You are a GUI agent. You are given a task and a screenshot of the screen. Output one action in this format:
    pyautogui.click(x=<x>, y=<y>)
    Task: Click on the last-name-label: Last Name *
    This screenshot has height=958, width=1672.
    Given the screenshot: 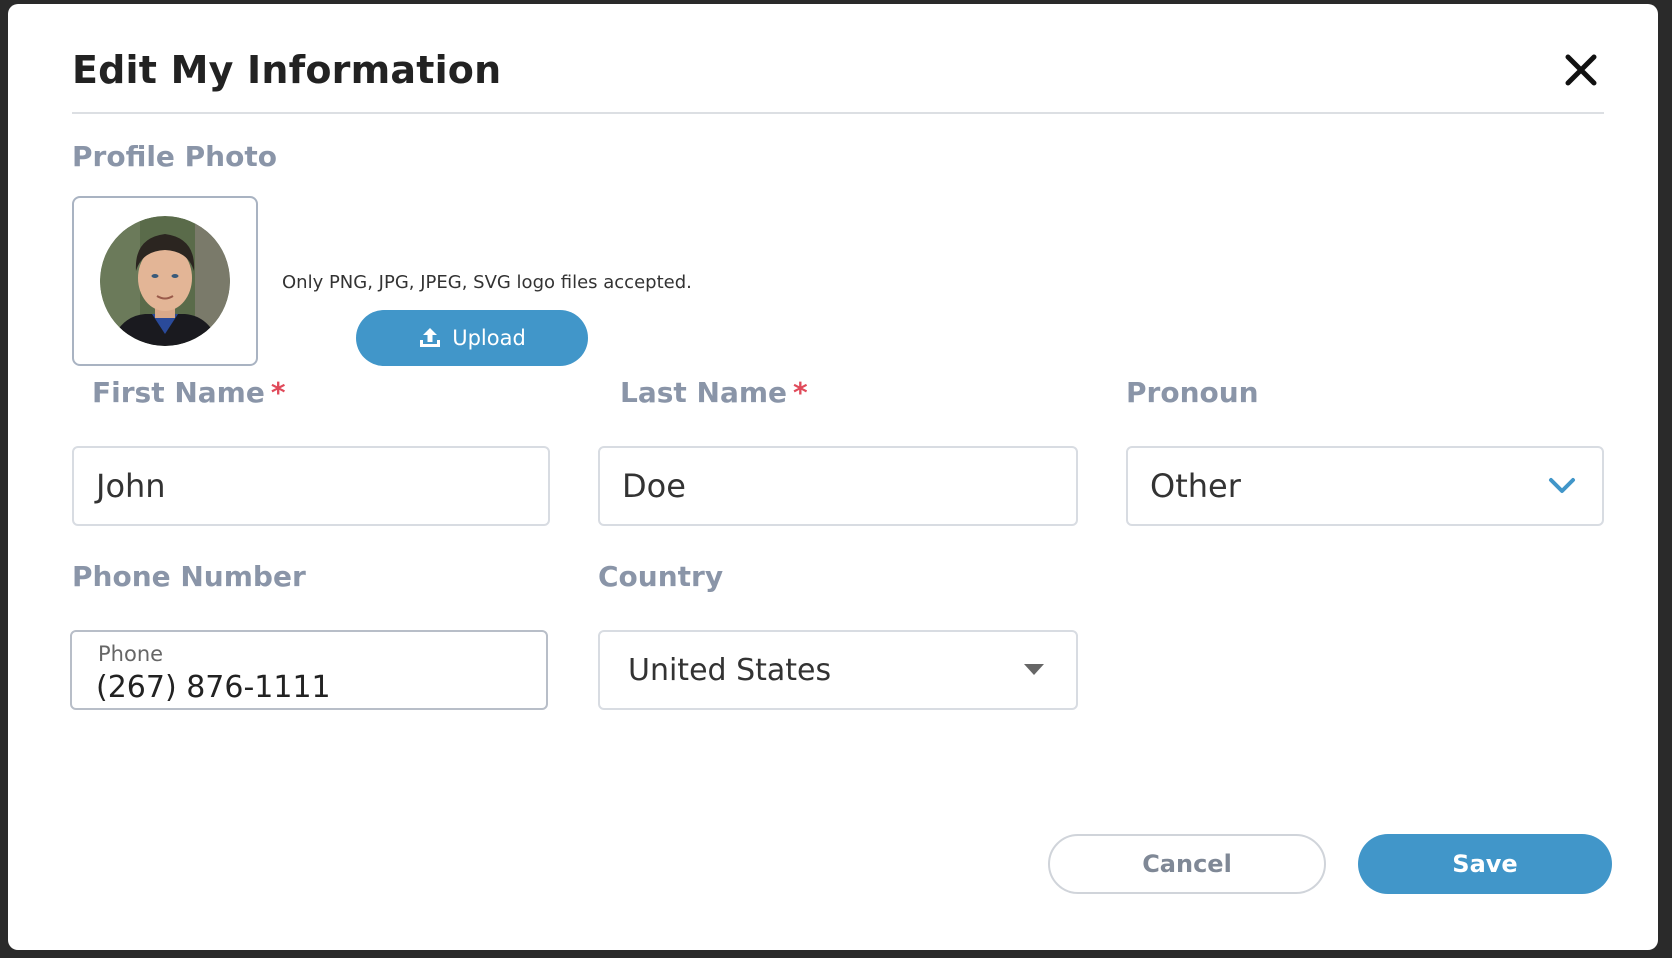 What is the action you would take?
    pyautogui.click(x=714, y=392)
    